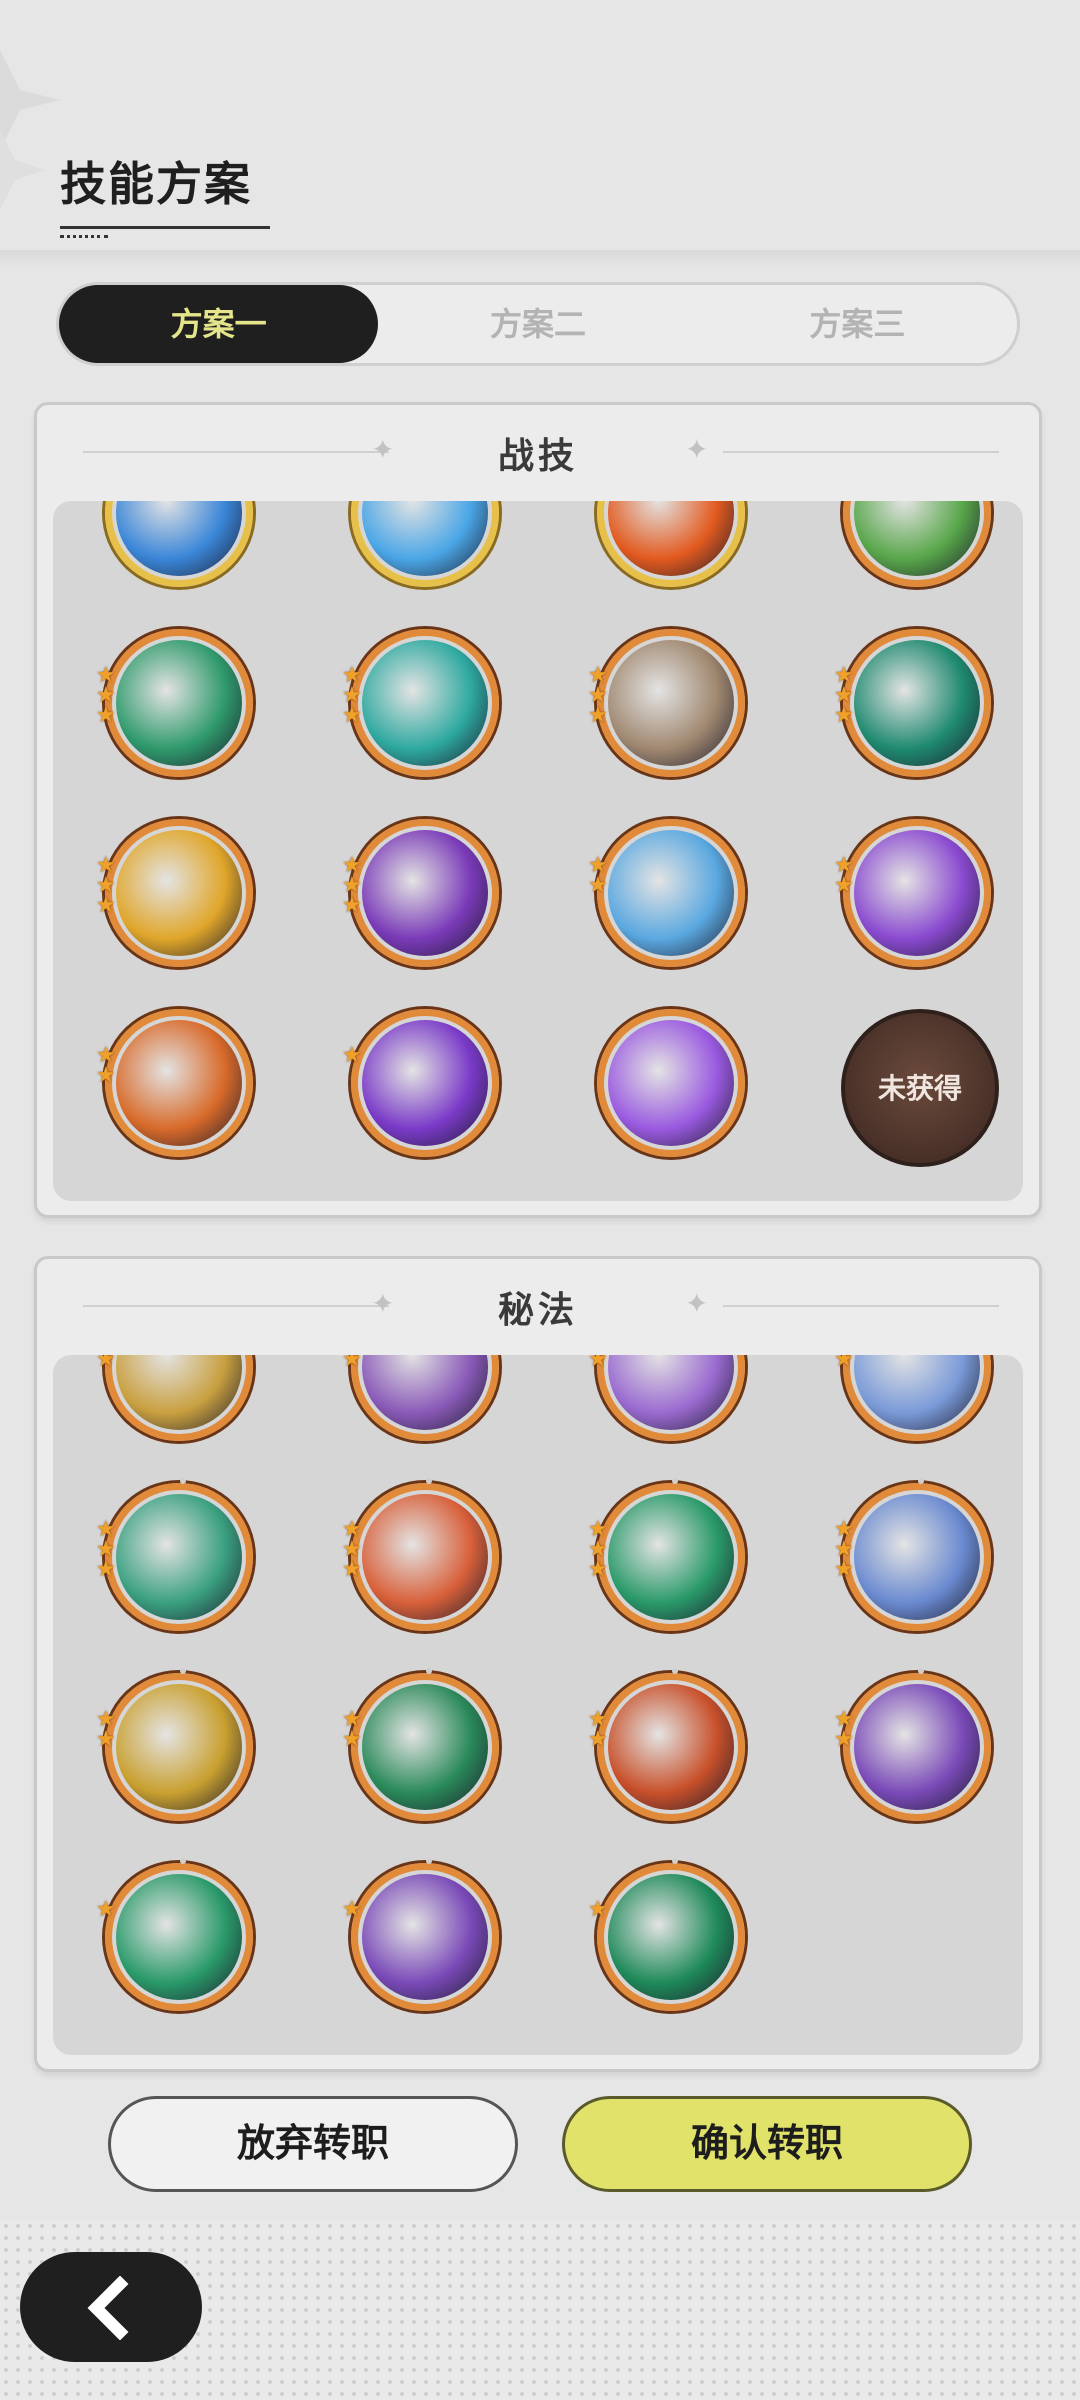  Describe the element at coordinates (420, 703) in the screenshot. I see `cyclone-icon: ★ ★ ★` at that location.